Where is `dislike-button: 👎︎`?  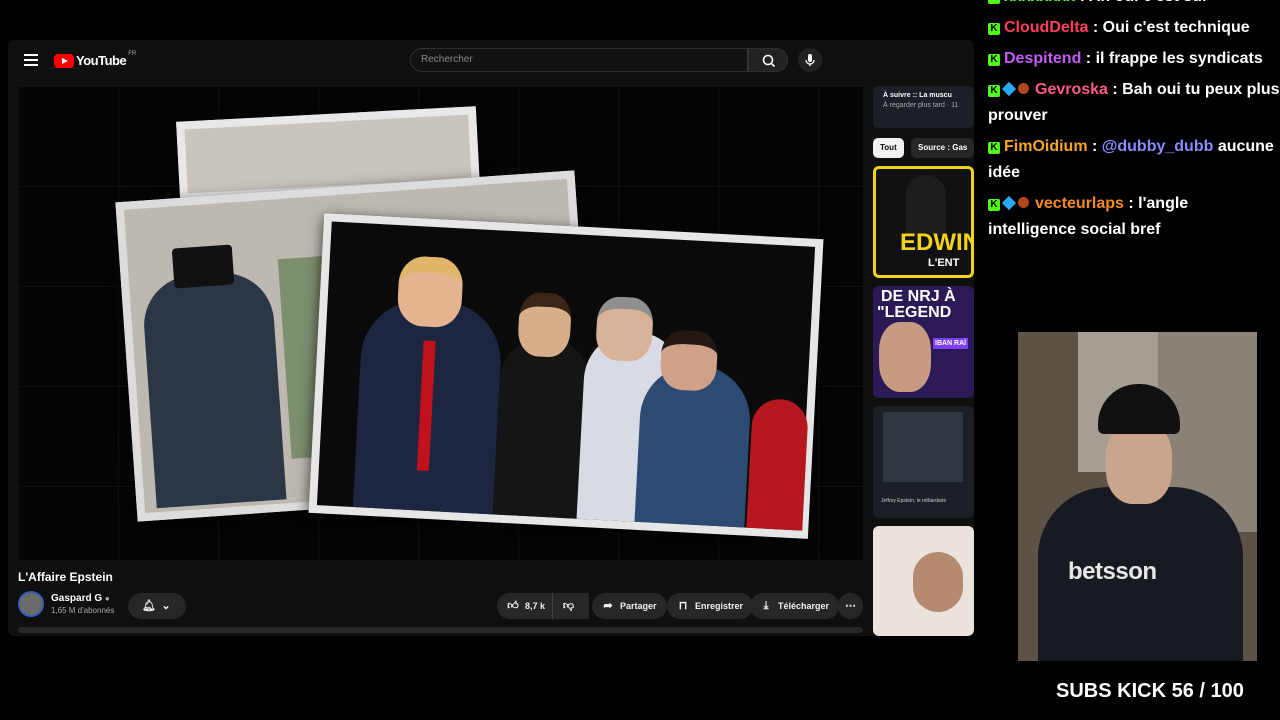
dislike-button: 👎︎ is located at coordinates (568, 606).